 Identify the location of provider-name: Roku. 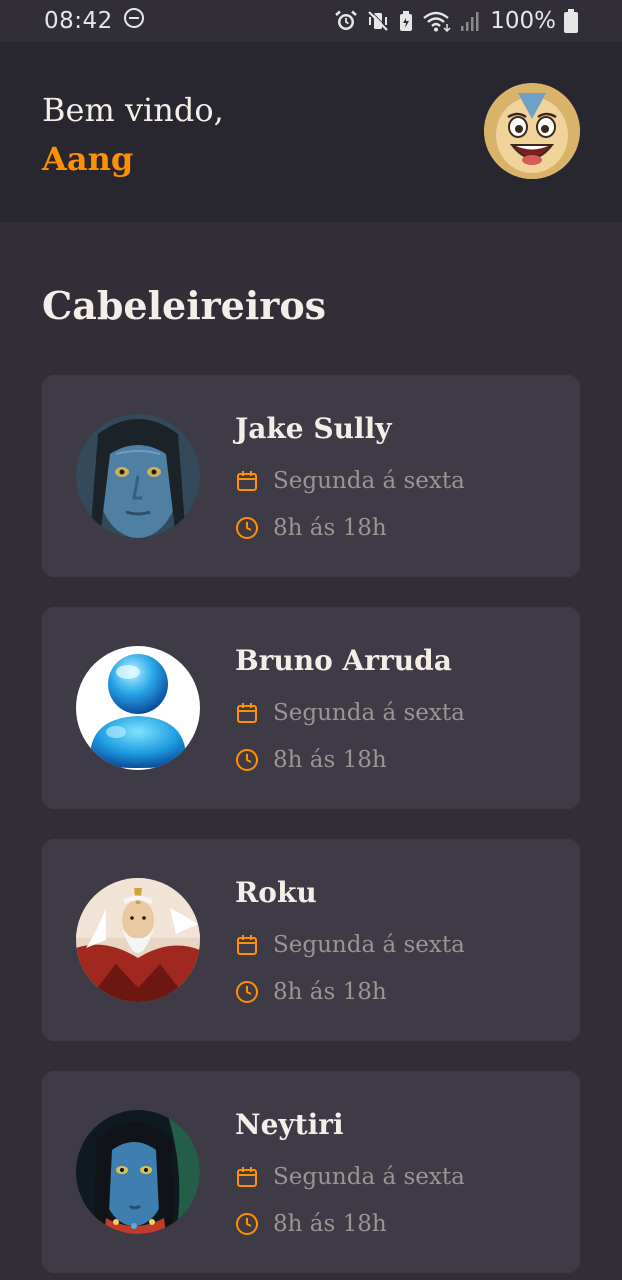
(276, 892).